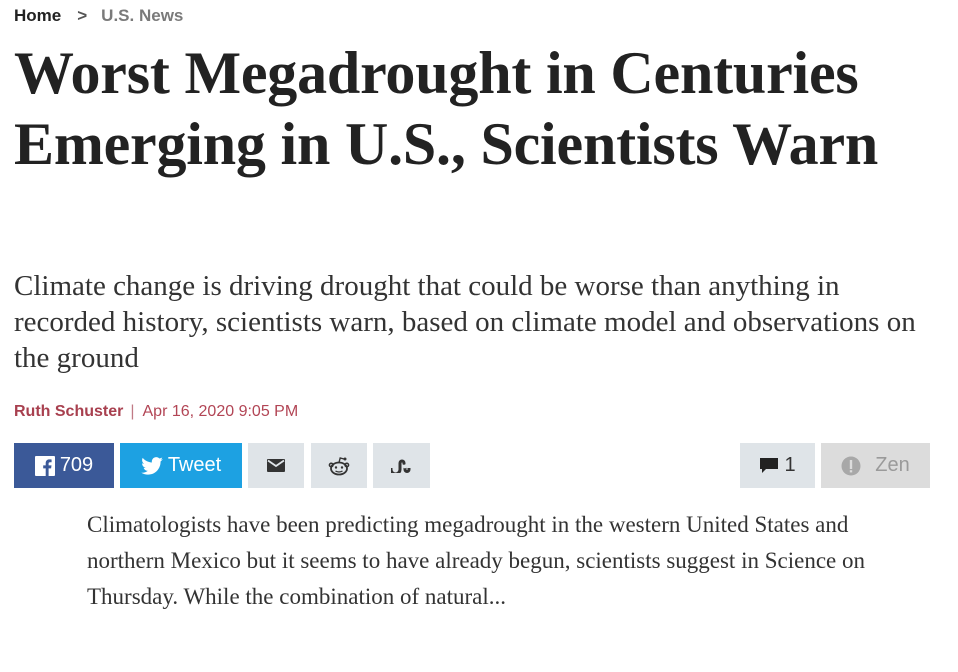  Describe the element at coordinates (44, 465) in the screenshot. I see `facebook-icon` at that location.